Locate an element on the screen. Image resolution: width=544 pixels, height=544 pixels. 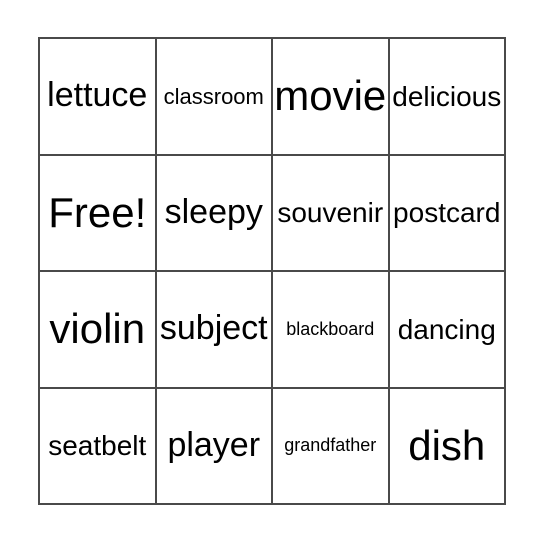
bingo-cell: dancing is located at coordinates (447, 330).